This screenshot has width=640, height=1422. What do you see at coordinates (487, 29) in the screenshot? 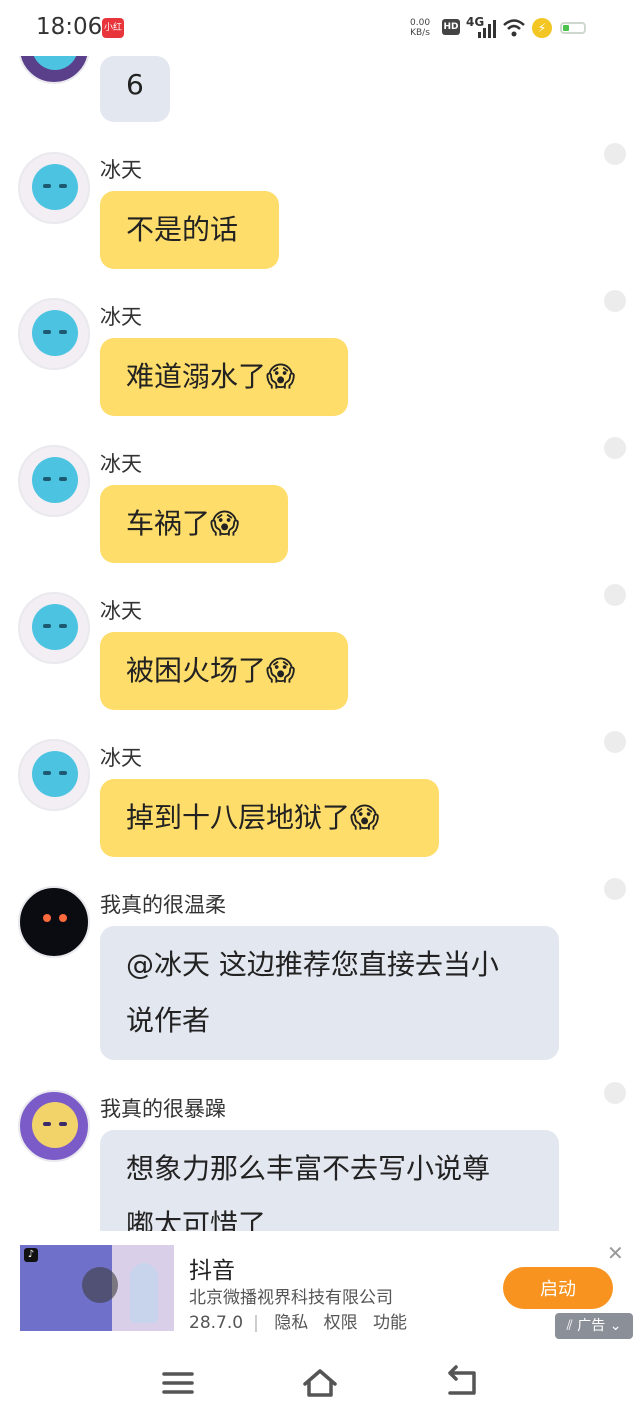
I see `signal-icon` at bounding box center [487, 29].